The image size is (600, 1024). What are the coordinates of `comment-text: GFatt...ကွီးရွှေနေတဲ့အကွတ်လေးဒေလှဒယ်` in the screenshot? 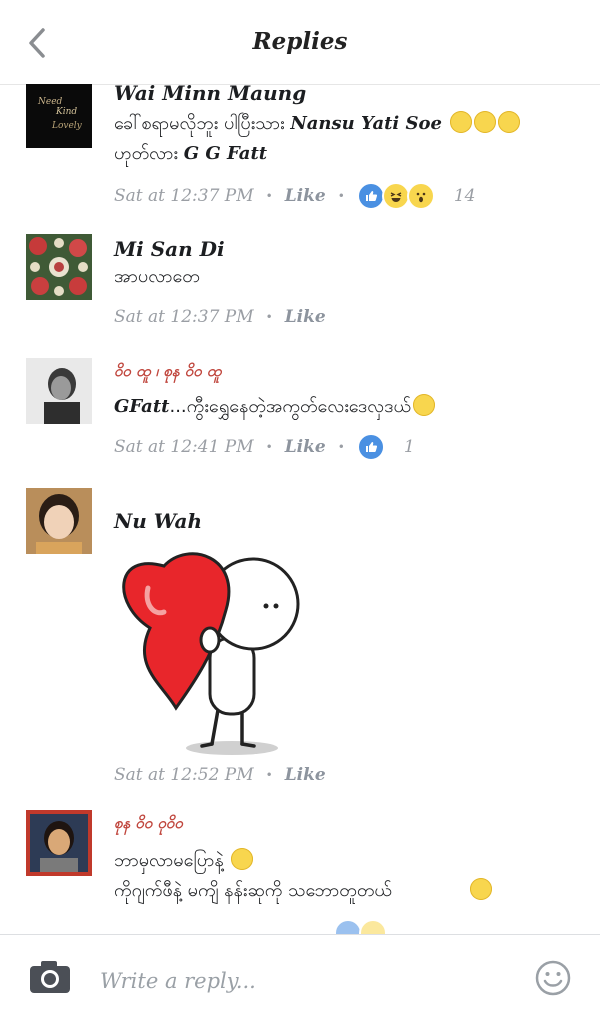 It's located at (349, 407).